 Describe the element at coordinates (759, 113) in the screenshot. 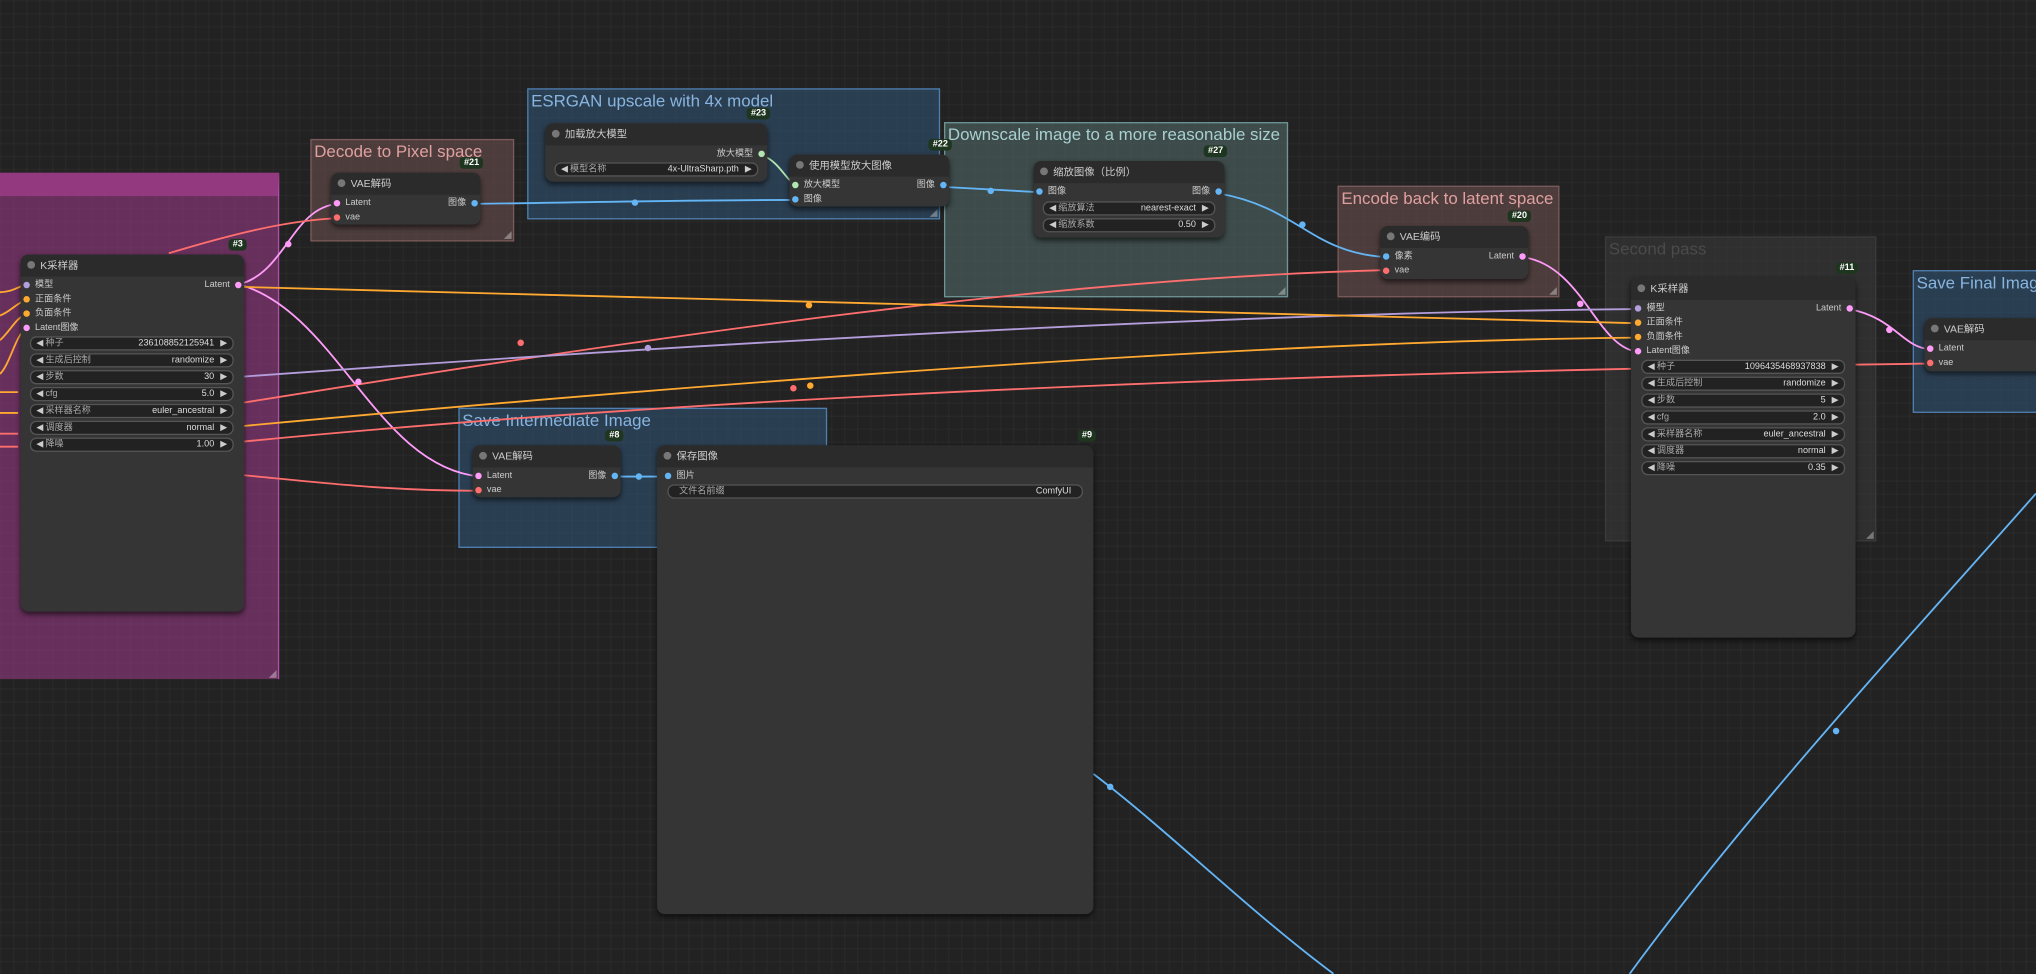

I see `node-id-badge: #23` at that location.